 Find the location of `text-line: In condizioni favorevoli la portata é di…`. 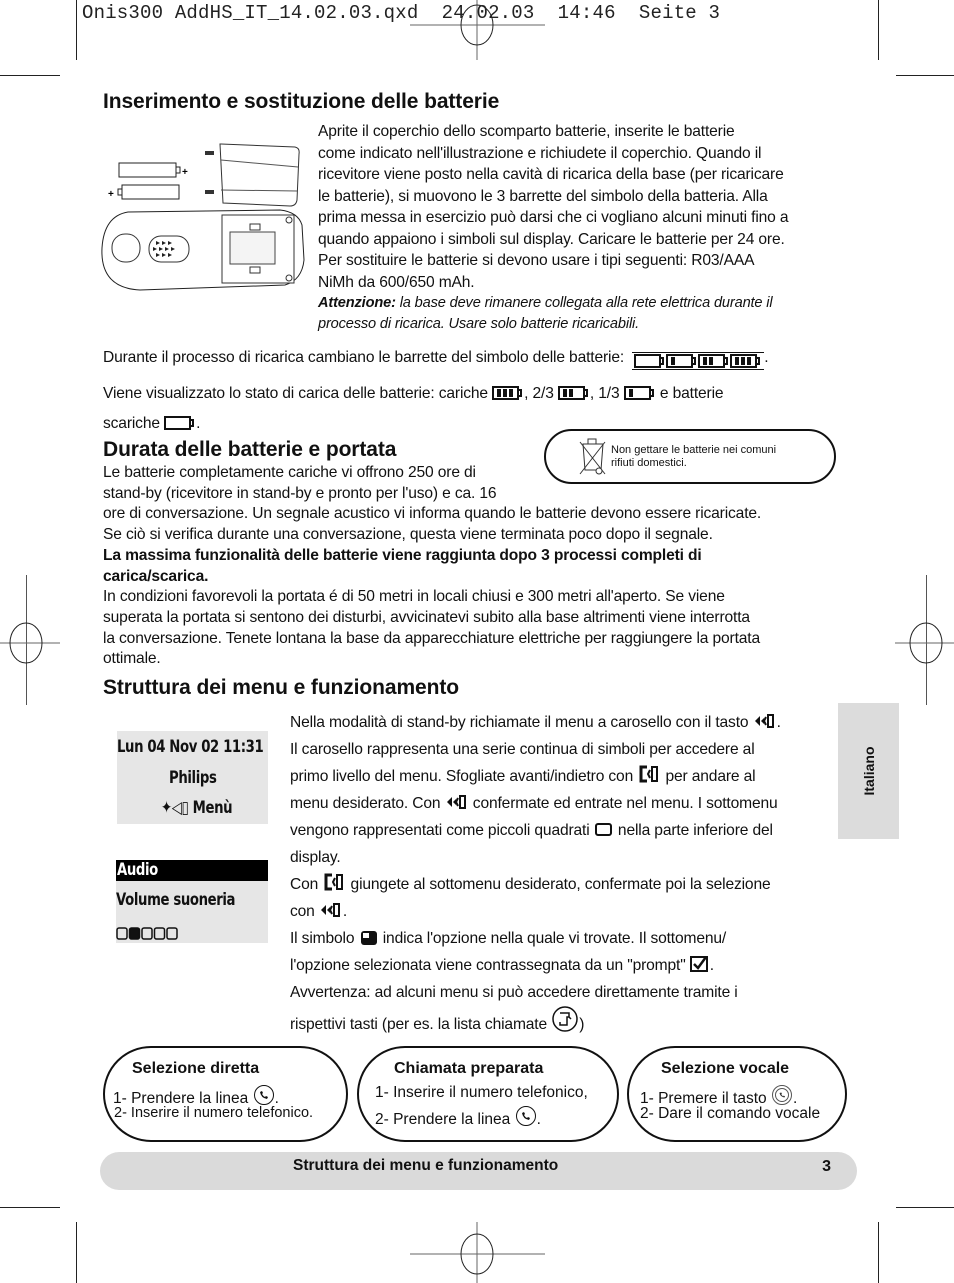

text-line: In condizioni favorevoli la portata é di… is located at coordinates (414, 597).